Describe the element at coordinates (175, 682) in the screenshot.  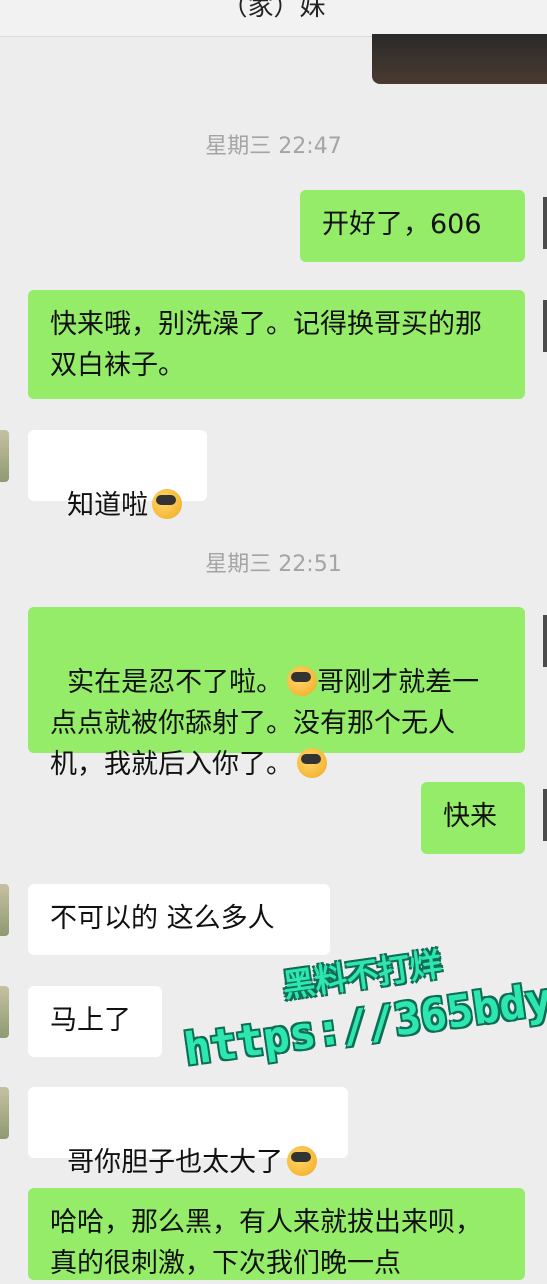
I see `message-text: 实在是忍不了啦。` at that location.